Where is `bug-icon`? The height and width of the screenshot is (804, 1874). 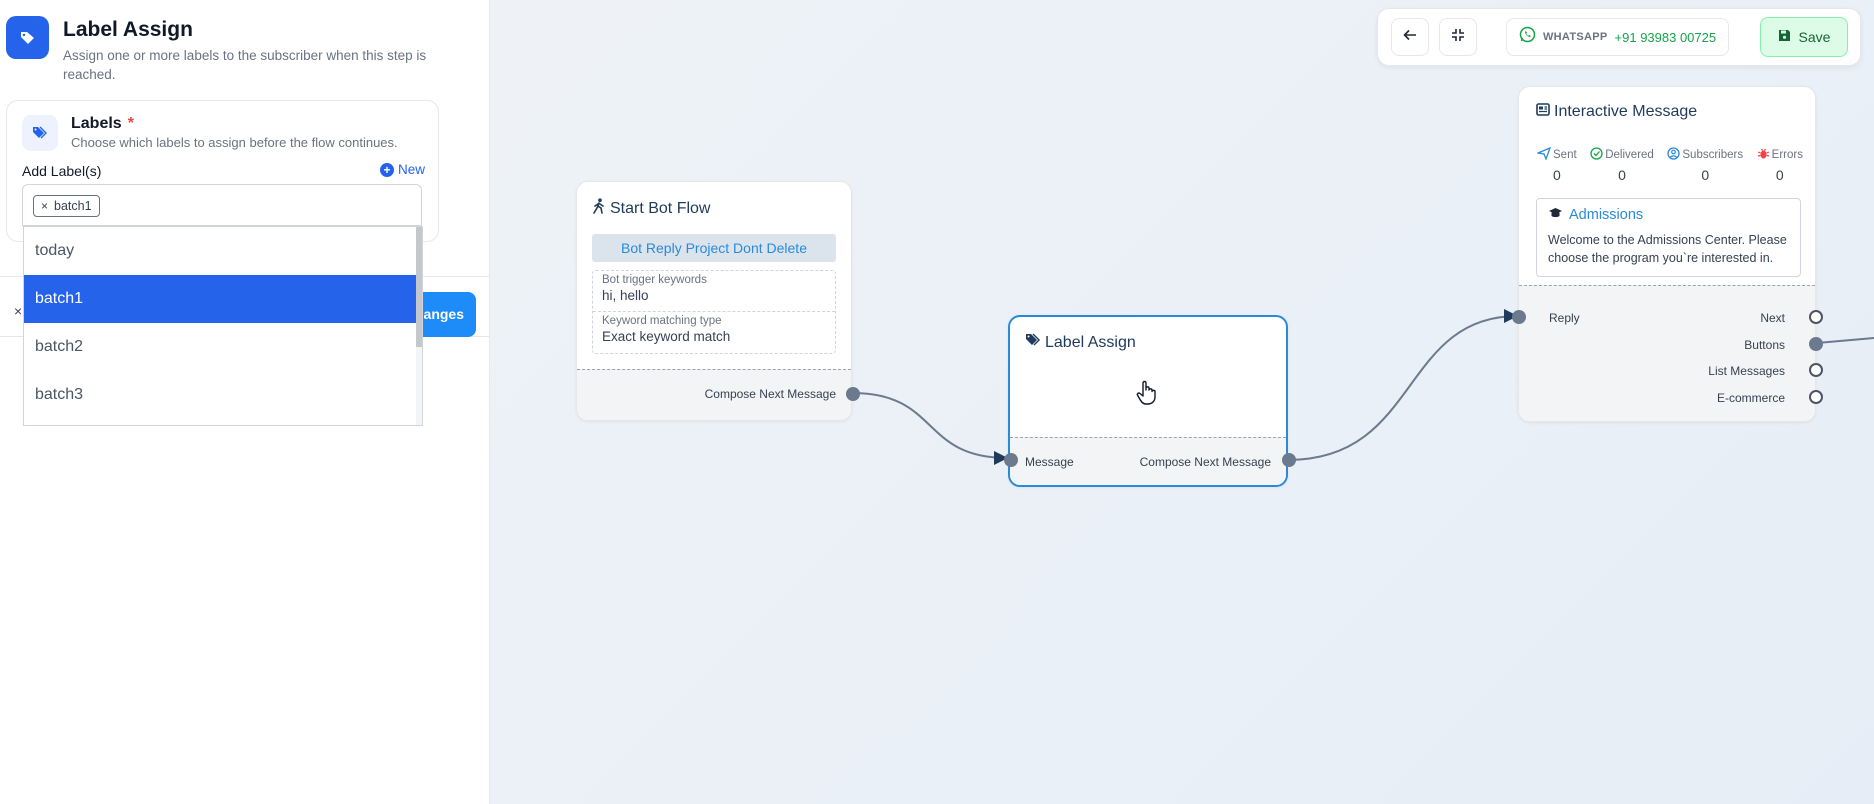
bug-icon is located at coordinates (1763, 155).